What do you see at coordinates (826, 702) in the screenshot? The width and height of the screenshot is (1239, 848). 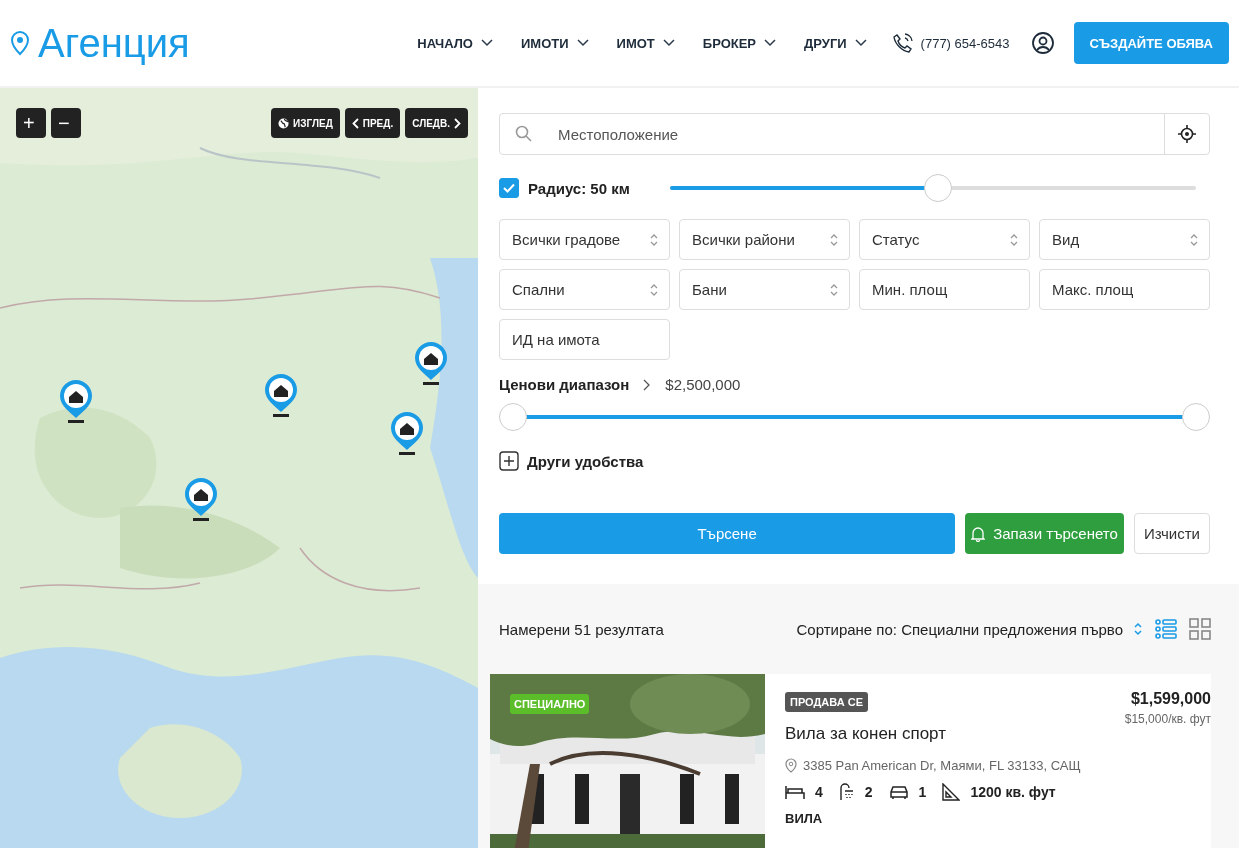 I see `status-badge: ПРОДАВА СЕ` at bounding box center [826, 702].